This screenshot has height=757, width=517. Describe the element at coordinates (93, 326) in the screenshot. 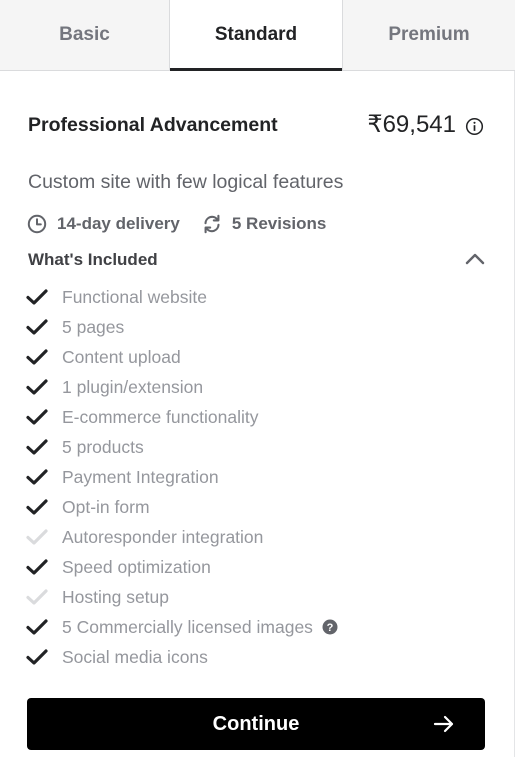

I see `feature-label: 5 pages` at that location.